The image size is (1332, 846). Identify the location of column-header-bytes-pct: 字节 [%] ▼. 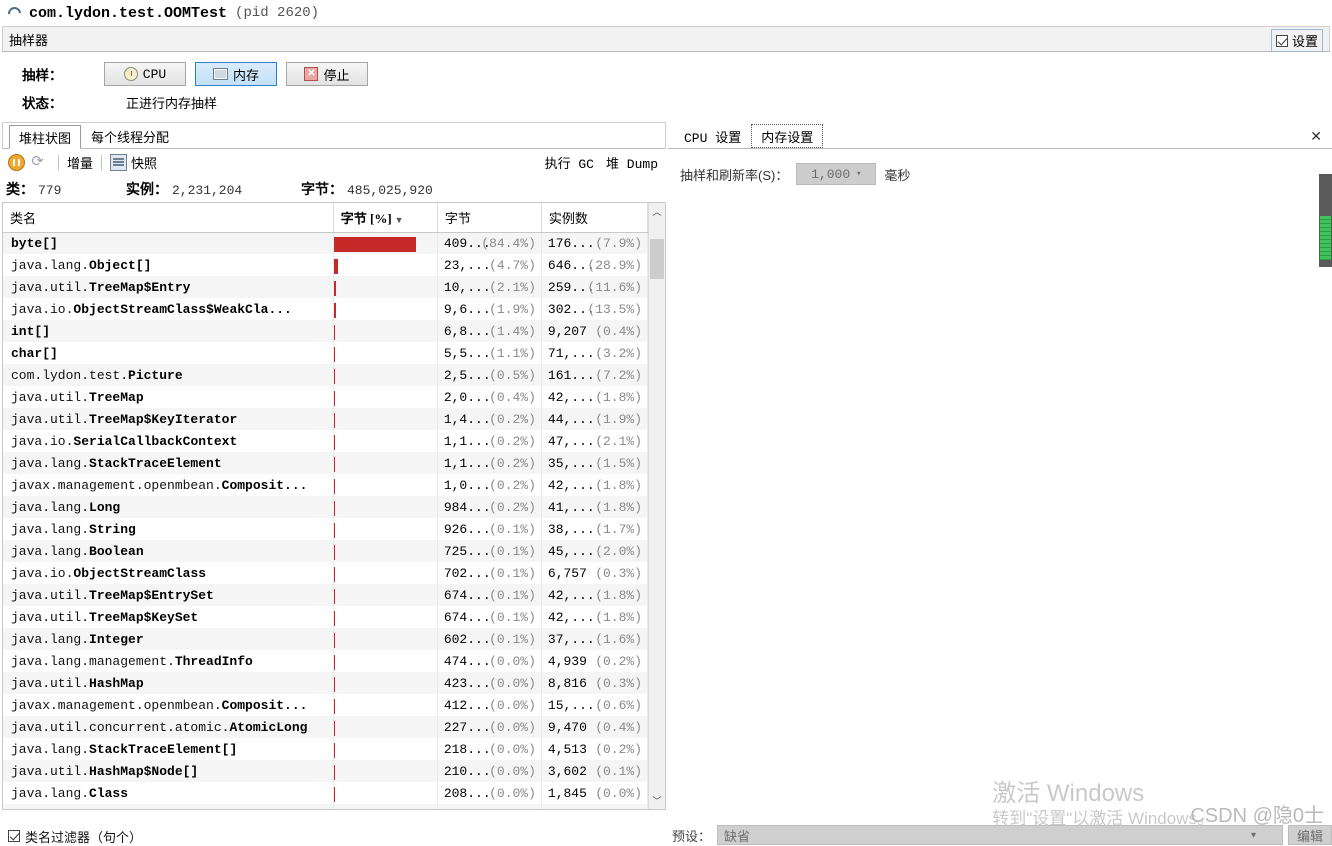
(385, 218).